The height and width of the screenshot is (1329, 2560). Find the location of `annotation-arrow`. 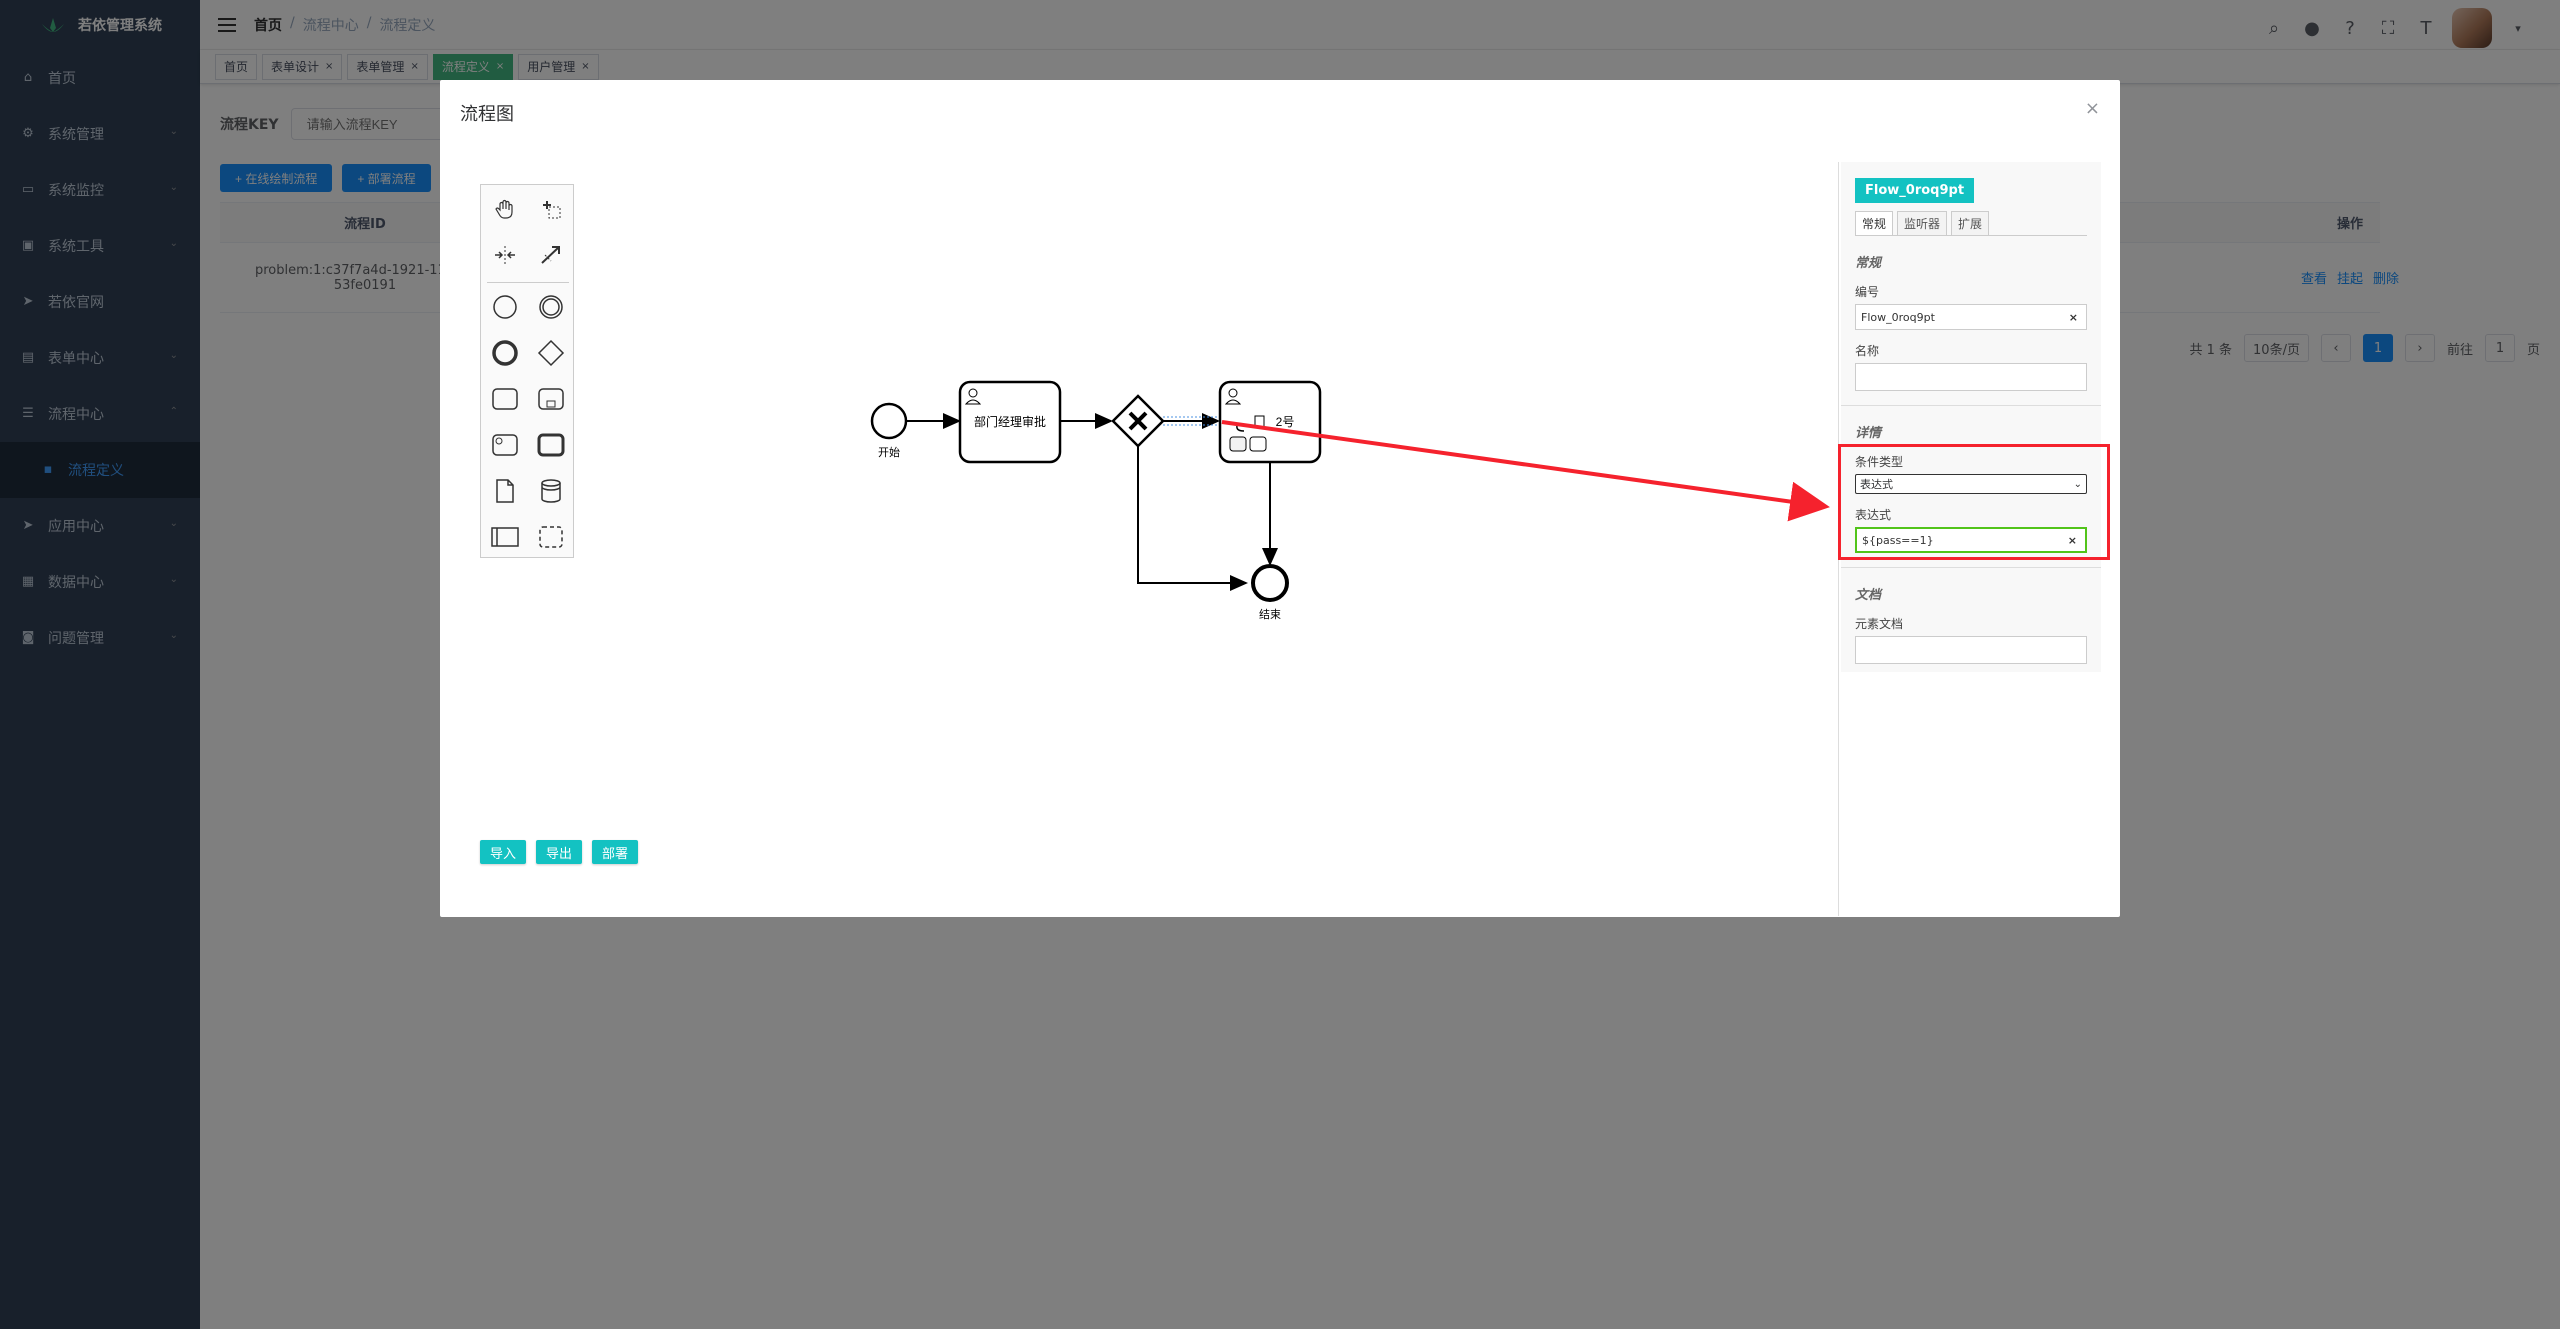

annotation-arrow is located at coordinates (1525, 471).